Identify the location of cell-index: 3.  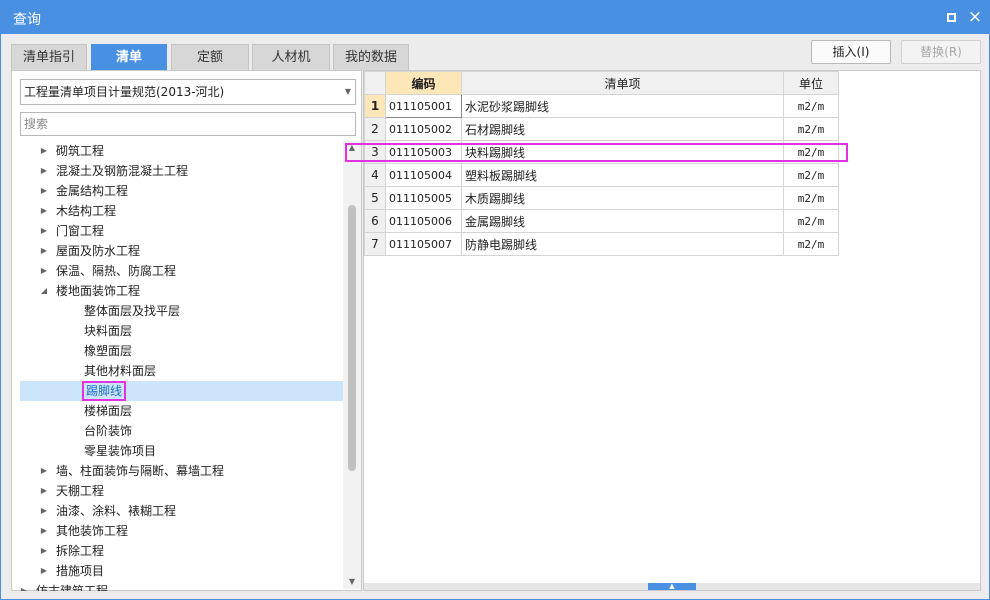
(375, 152).